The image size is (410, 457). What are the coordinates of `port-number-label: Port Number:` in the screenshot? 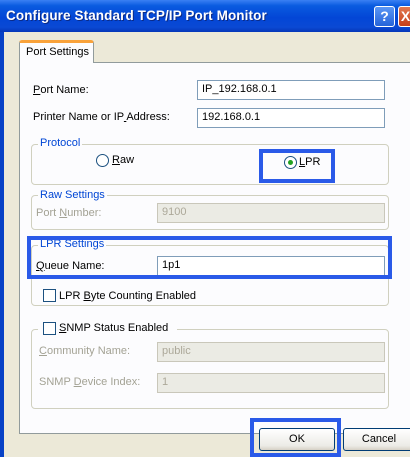 It's located at (69, 213).